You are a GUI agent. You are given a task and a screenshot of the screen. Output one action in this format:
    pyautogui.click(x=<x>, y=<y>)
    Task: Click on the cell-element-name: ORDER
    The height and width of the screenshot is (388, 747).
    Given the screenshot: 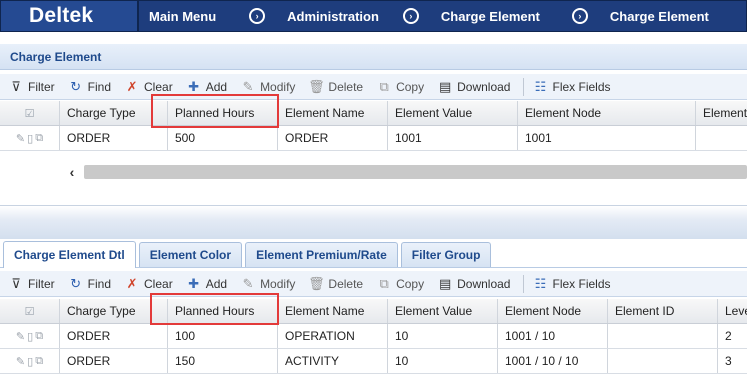 What is the action you would take?
    pyautogui.click(x=333, y=138)
    